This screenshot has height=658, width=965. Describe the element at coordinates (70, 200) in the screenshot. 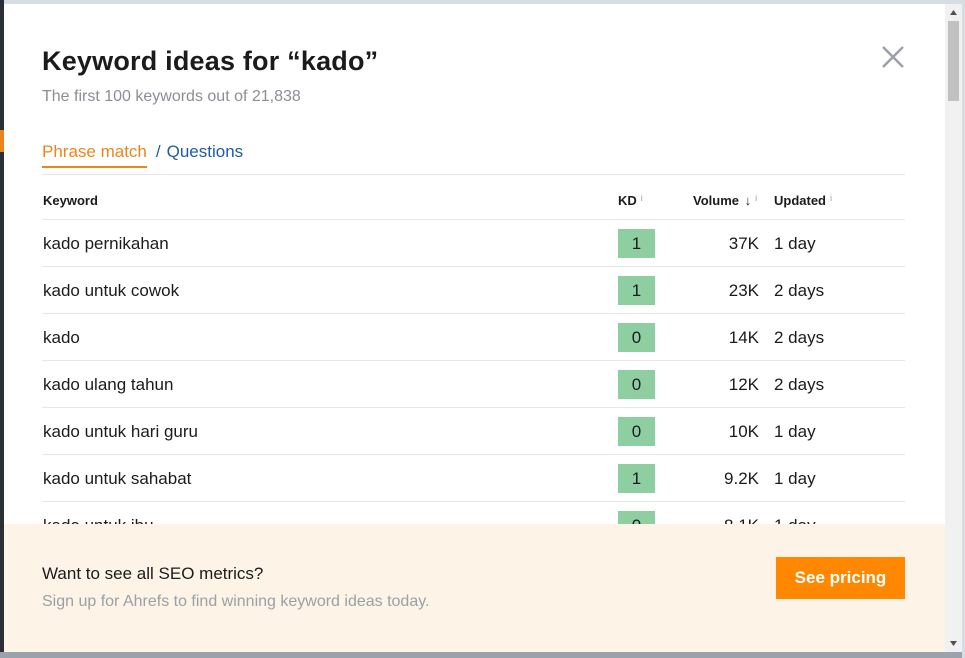

I see `column-header-keyword: Keyword` at that location.